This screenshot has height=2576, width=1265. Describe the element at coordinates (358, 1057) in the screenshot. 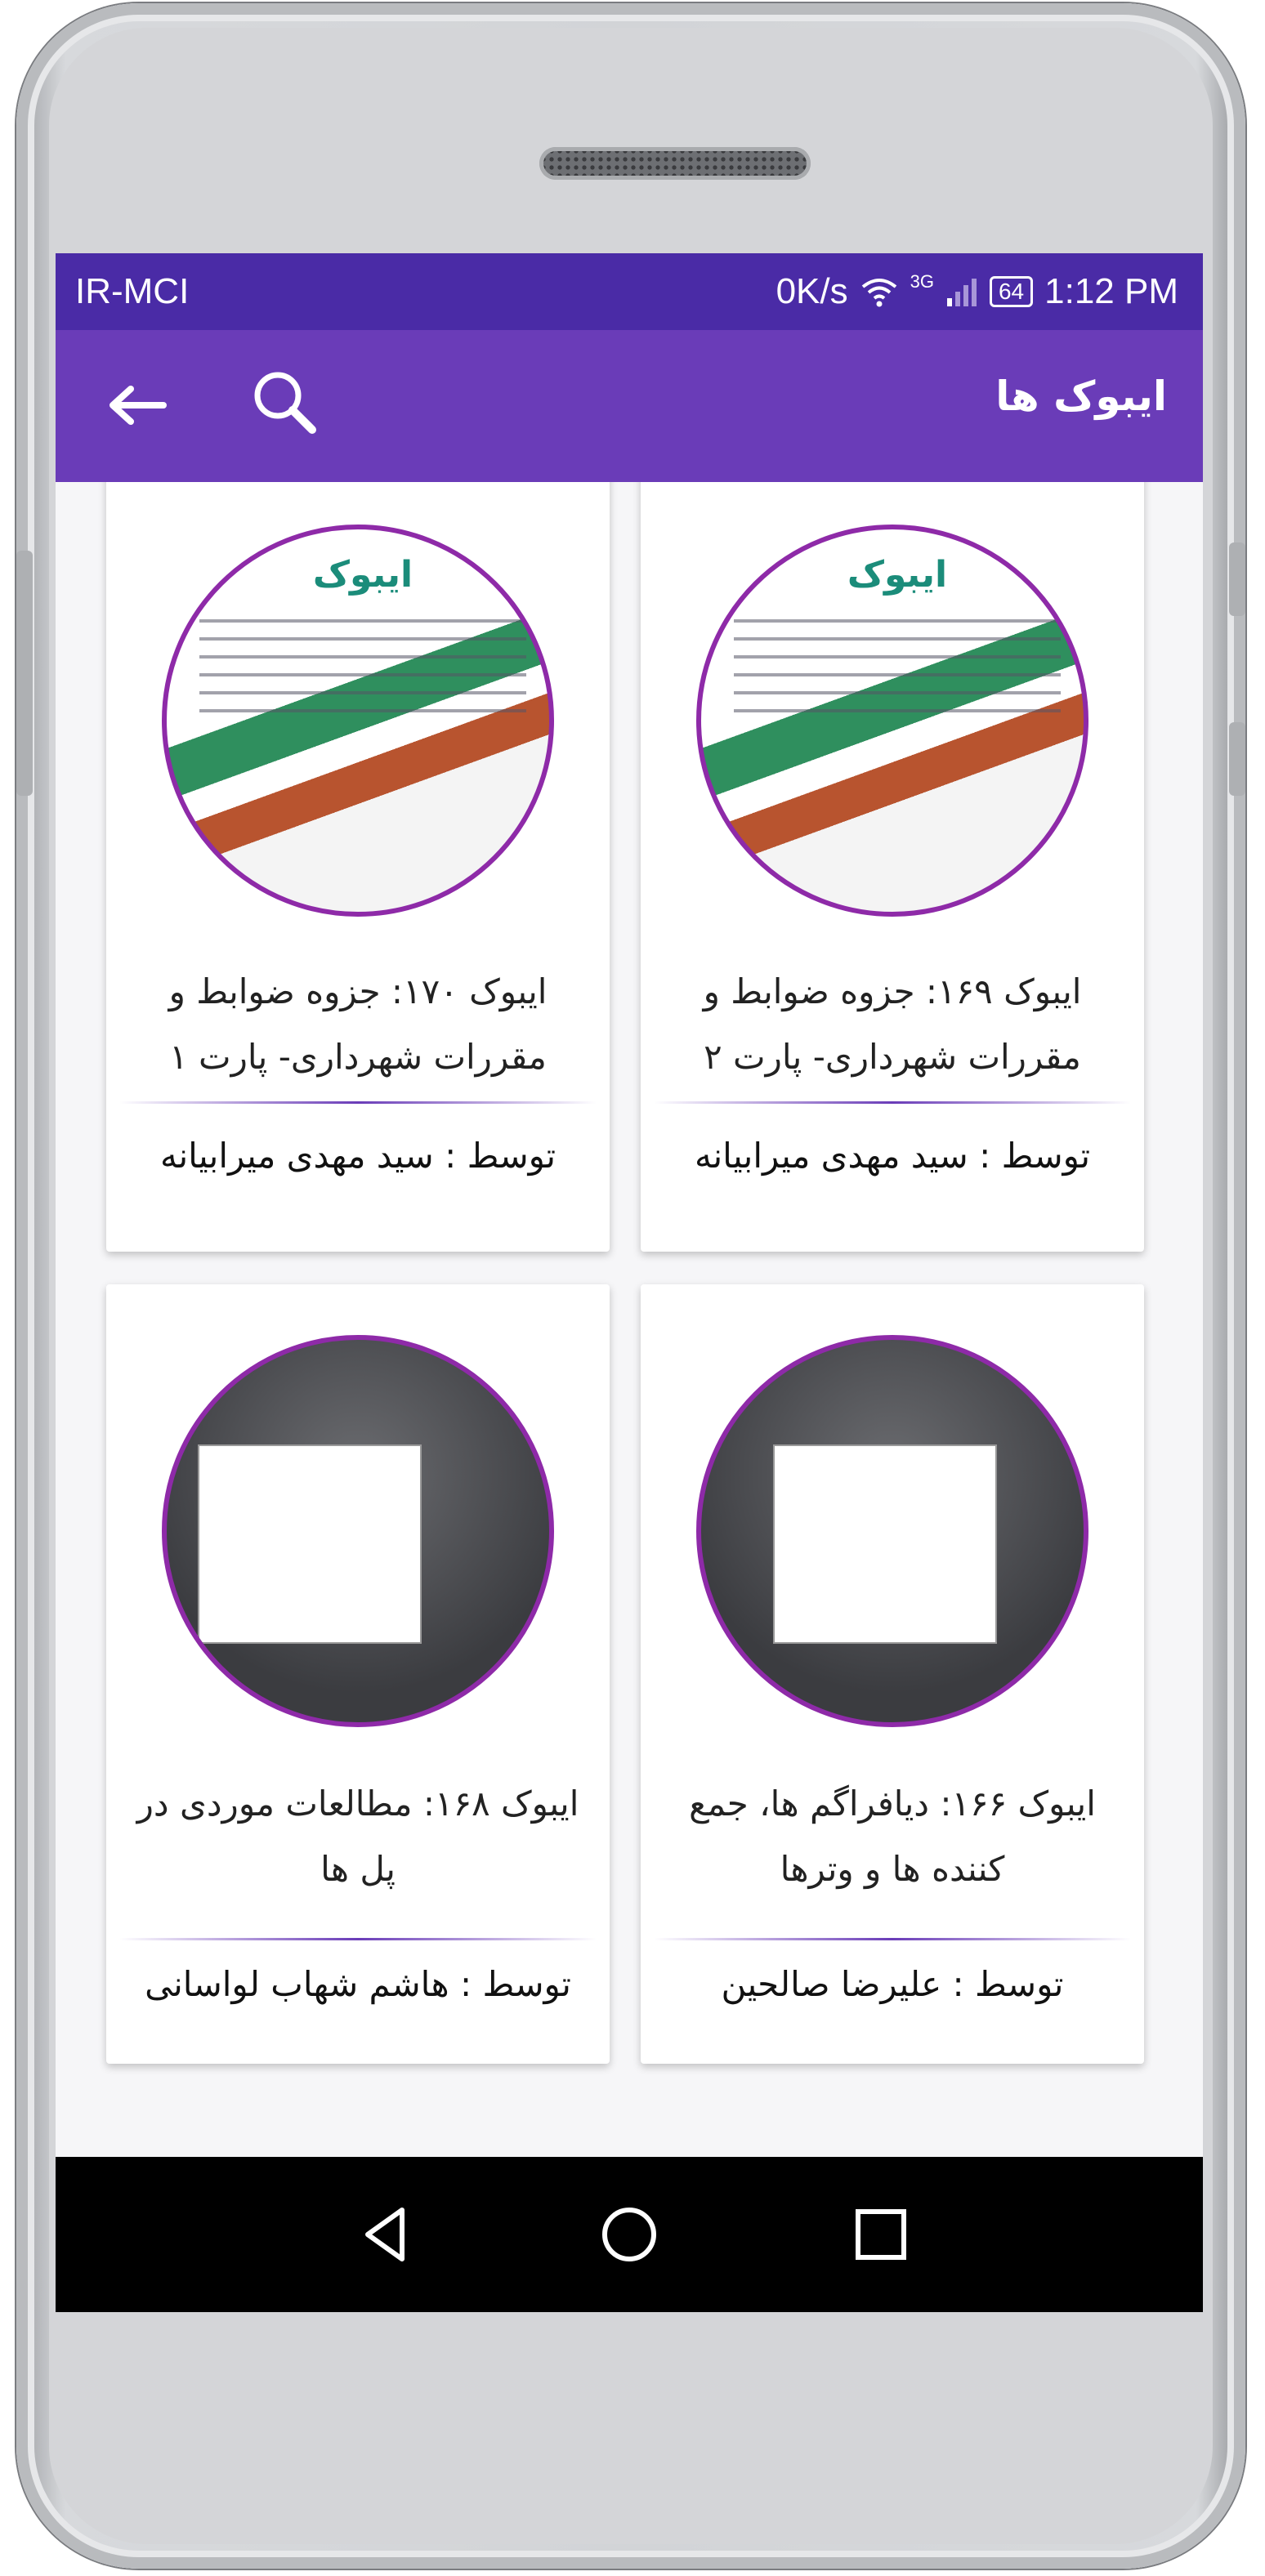

I see `book-title-line: مقررات شهرداری- پارت ۱` at that location.